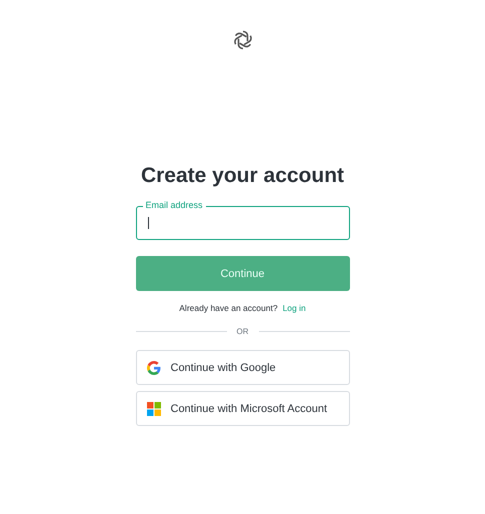  What do you see at coordinates (153, 409) in the screenshot?
I see `microsoft-icon` at bounding box center [153, 409].